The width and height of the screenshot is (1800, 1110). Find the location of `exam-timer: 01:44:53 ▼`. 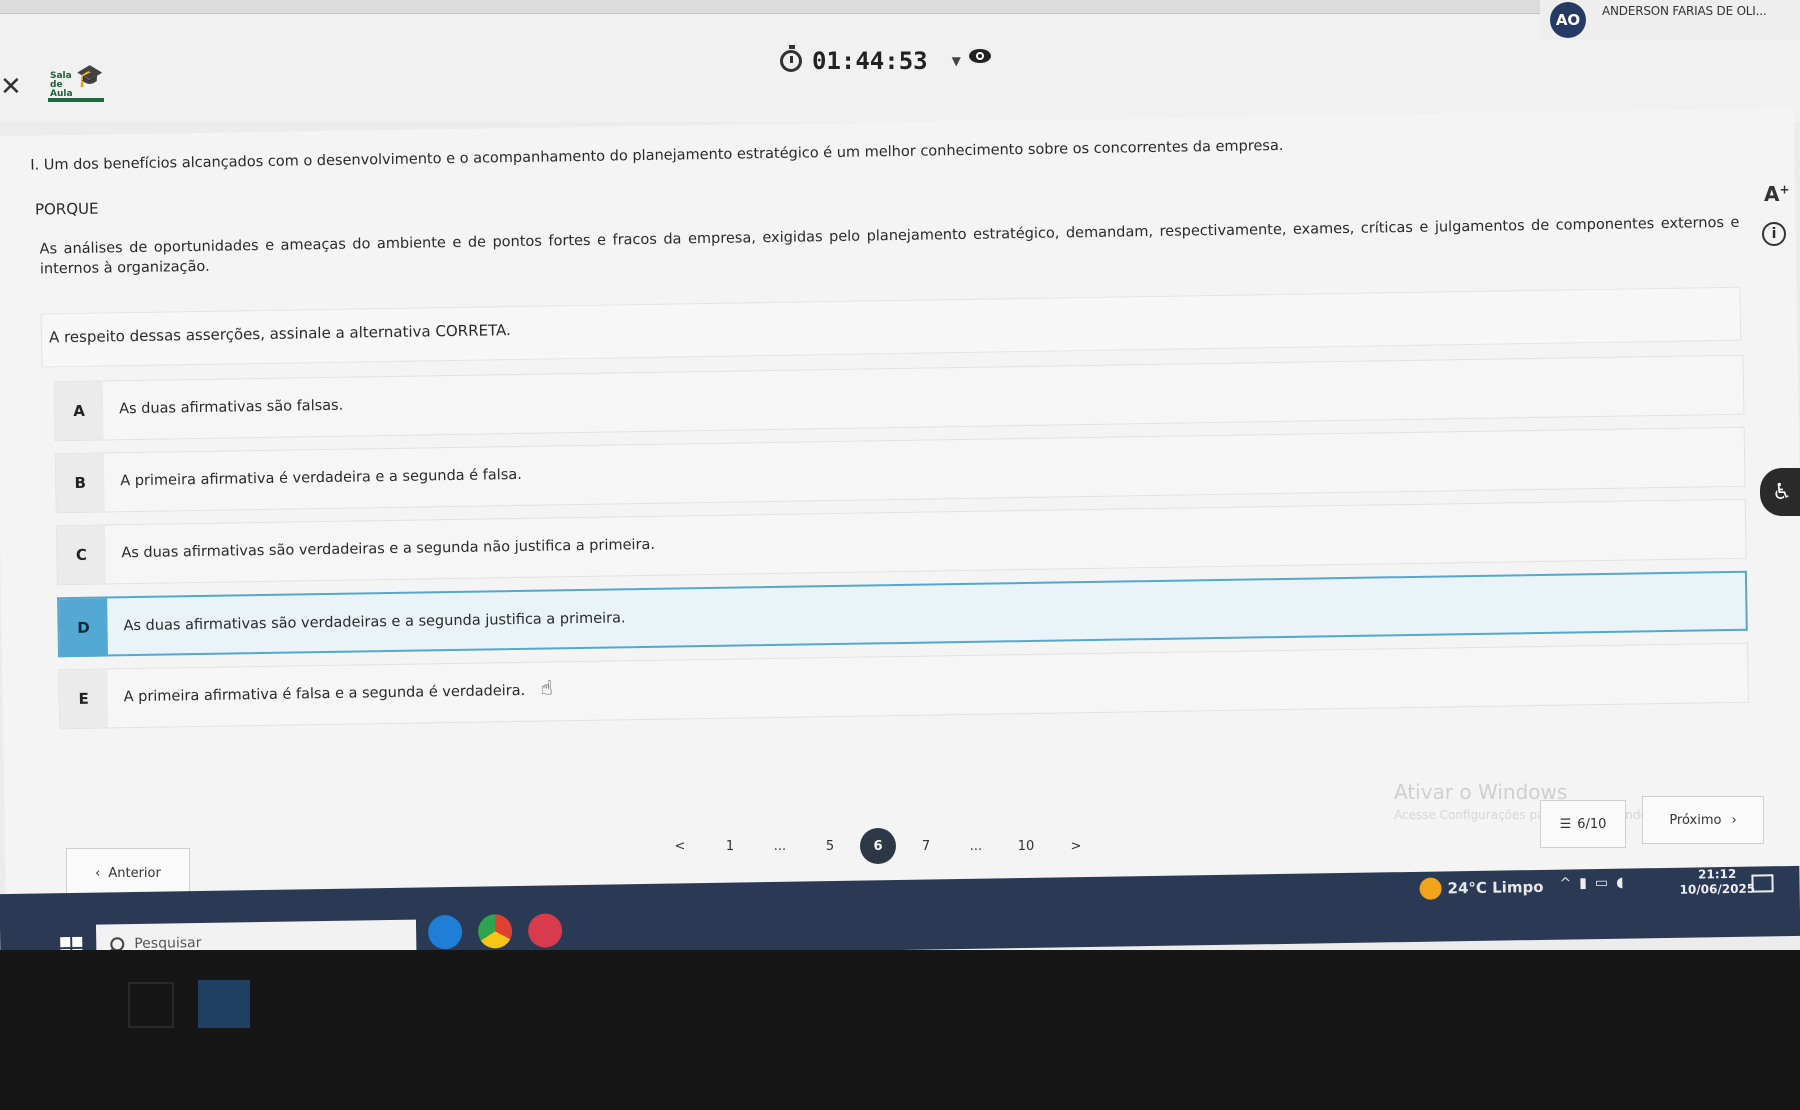

exam-timer: 01:44:53 ▼ is located at coordinates (870, 61).